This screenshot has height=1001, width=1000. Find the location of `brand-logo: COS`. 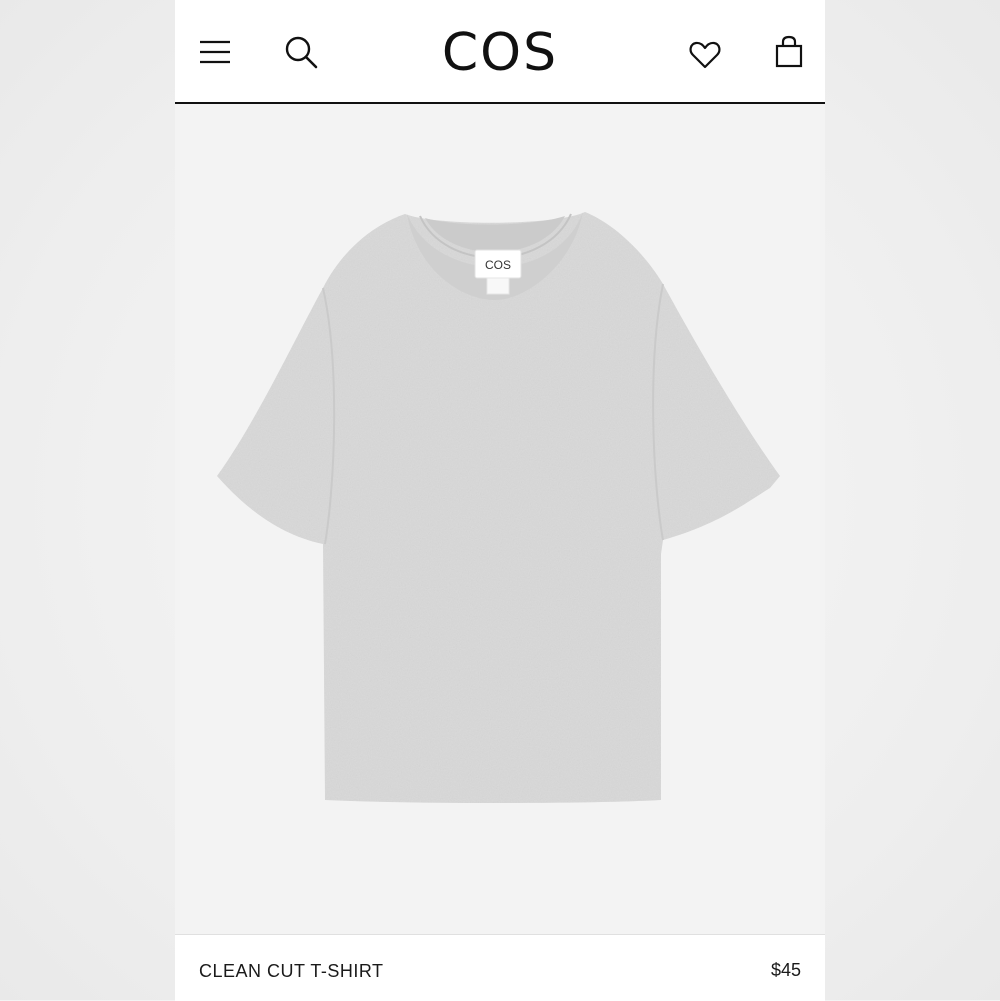

brand-logo: COS is located at coordinates (500, 53).